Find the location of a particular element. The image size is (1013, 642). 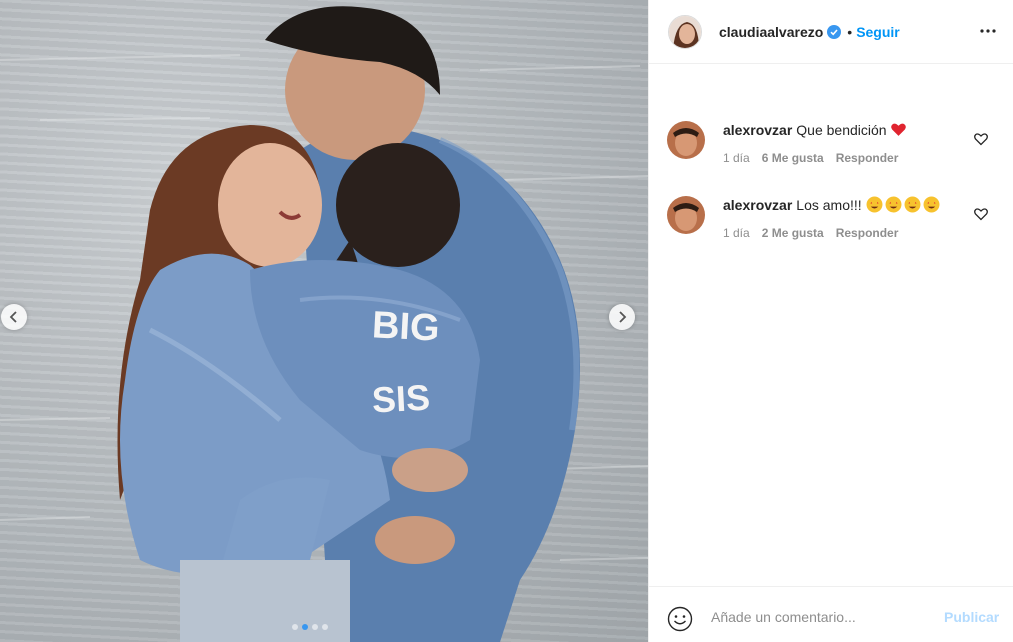

follow-button: Seguir is located at coordinates (878, 32).